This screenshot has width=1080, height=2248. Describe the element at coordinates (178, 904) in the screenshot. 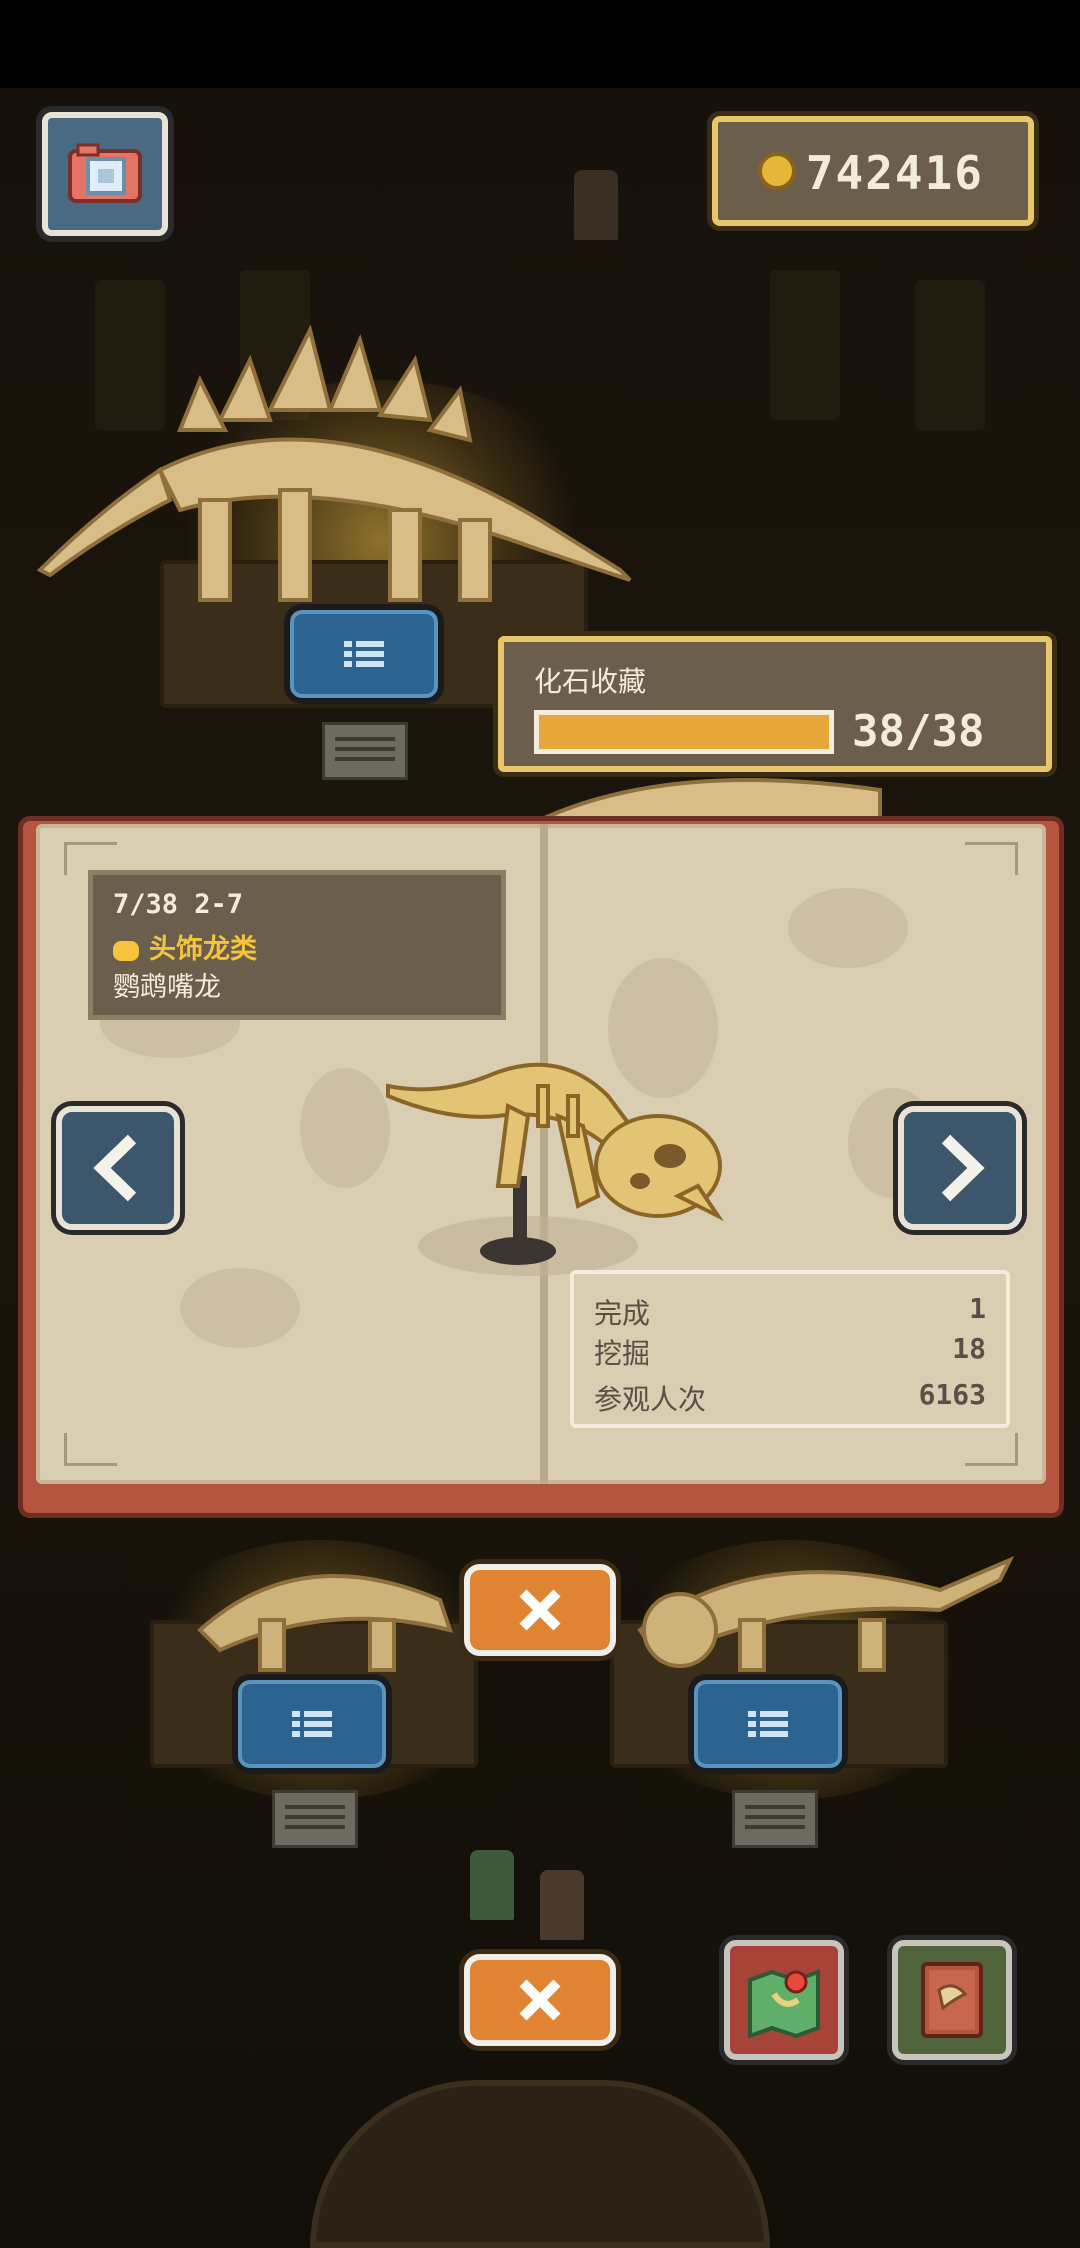

I see `fossil-index: 7/38 2-7` at that location.